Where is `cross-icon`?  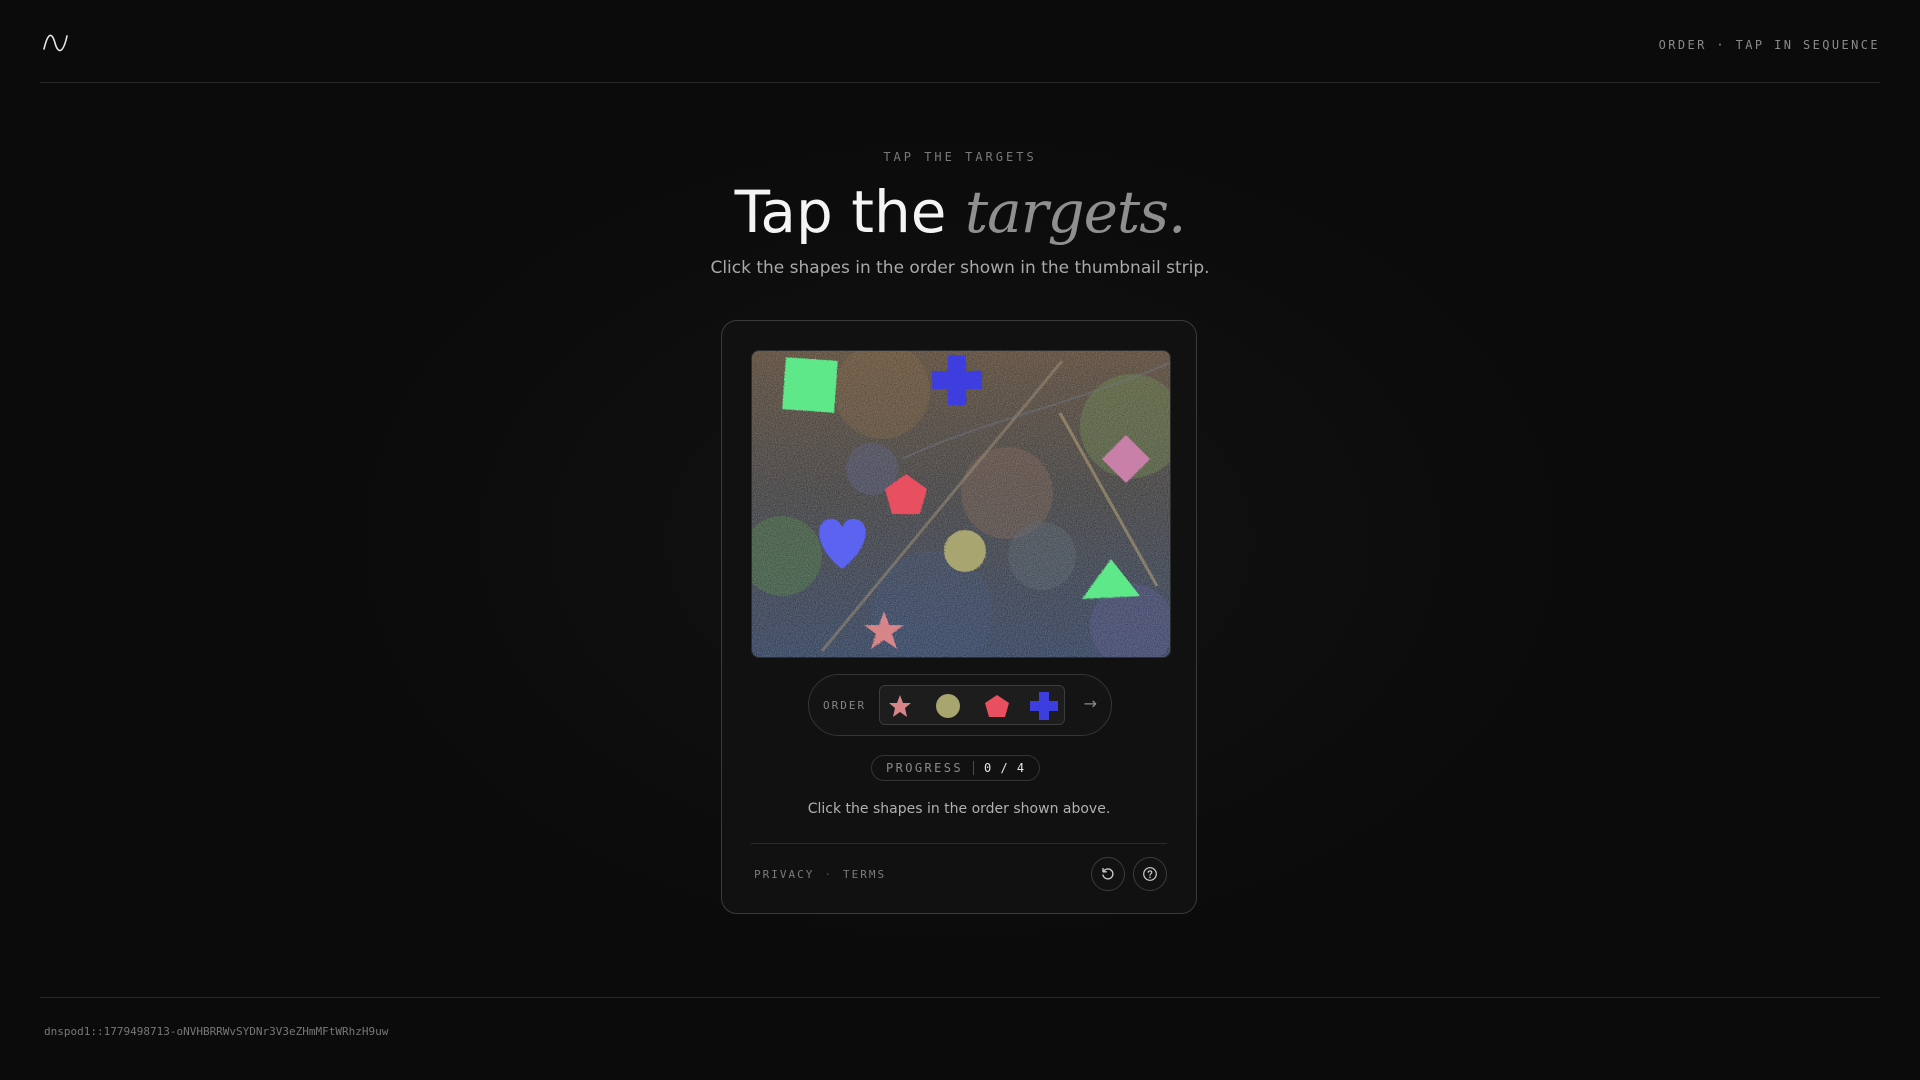 cross-icon is located at coordinates (1044, 706).